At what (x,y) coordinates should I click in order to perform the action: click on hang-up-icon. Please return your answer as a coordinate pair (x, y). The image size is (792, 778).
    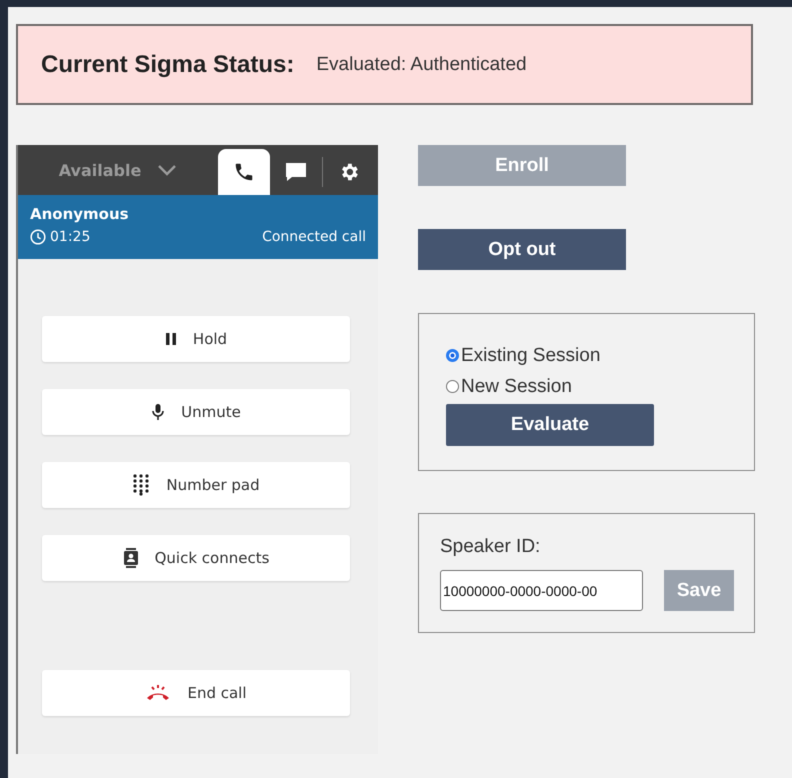
    Looking at the image, I should click on (158, 693).